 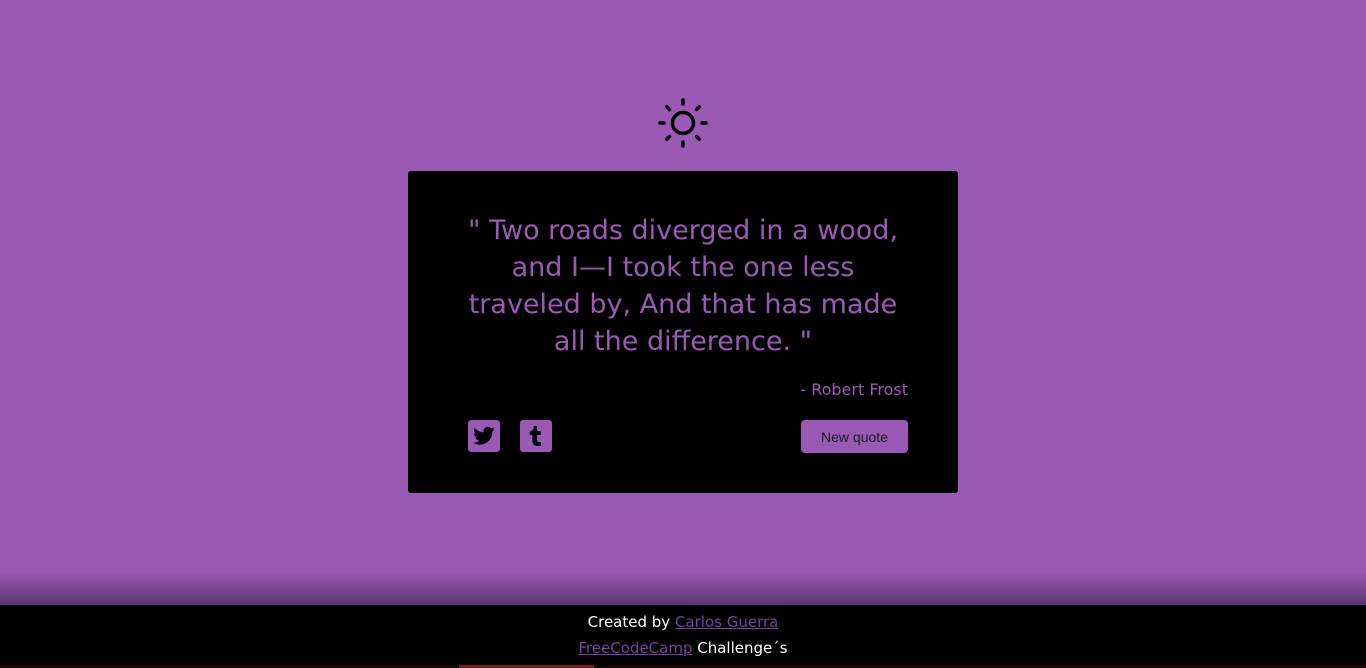 I want to click on twitter-icon, so click(x=484, y=435).